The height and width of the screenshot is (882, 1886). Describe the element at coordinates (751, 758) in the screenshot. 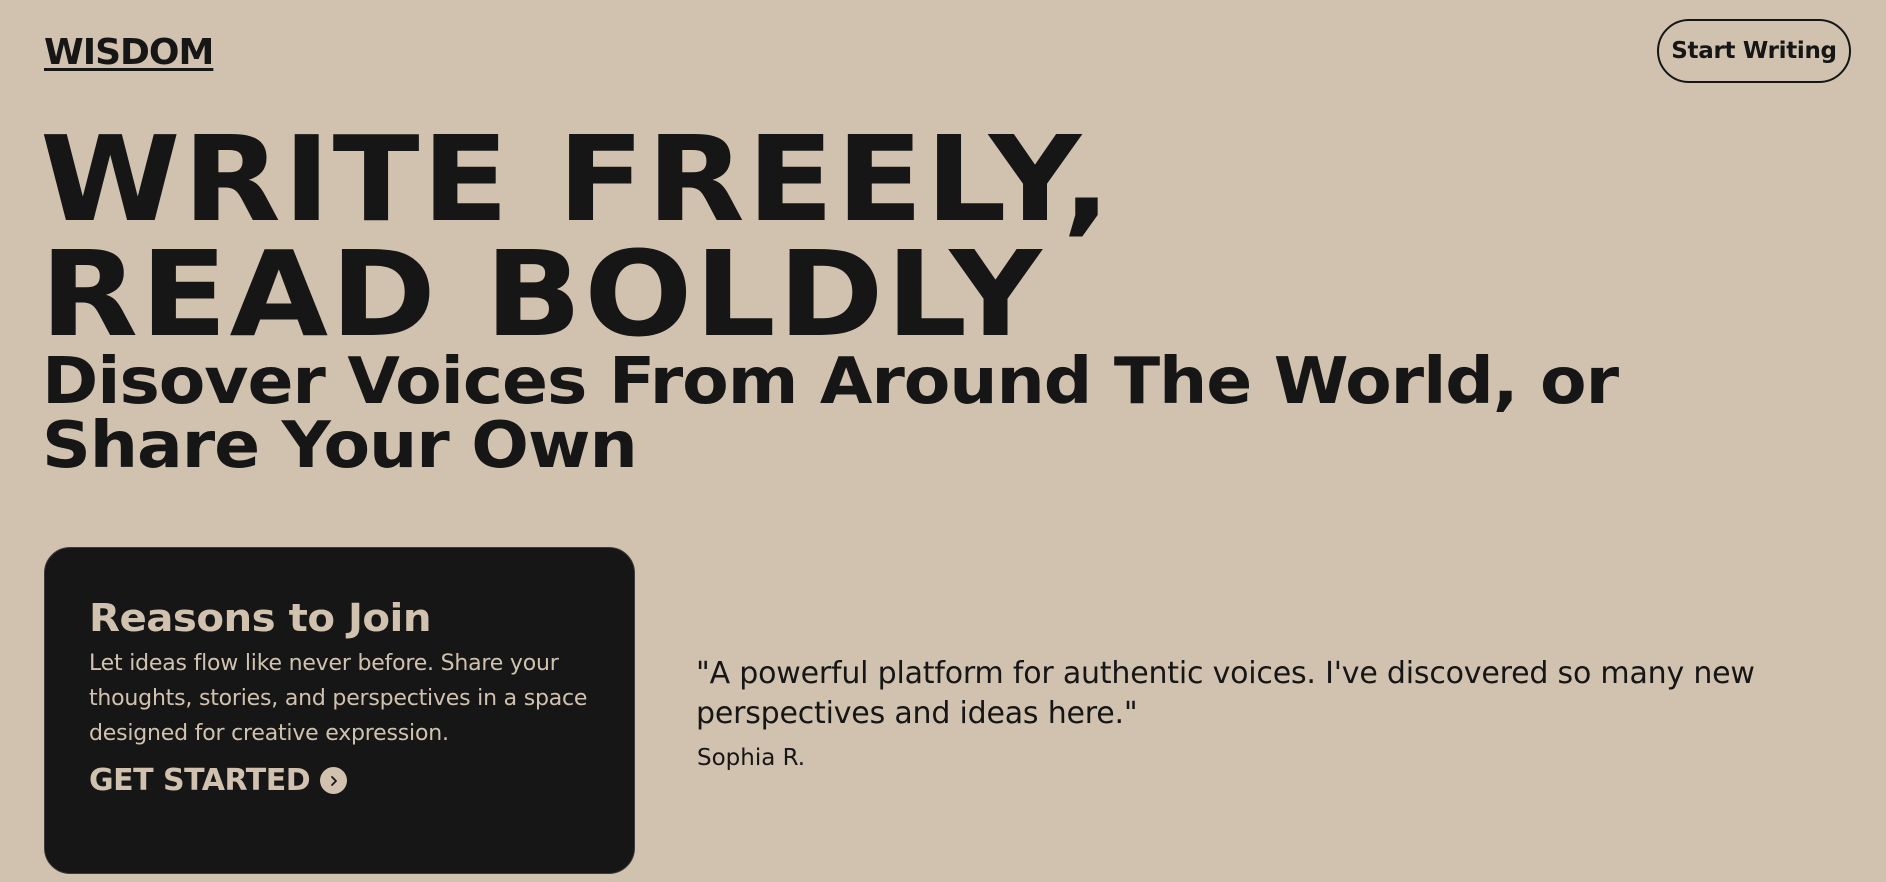

I see `testimonial-author: Sophia R.` at that location.